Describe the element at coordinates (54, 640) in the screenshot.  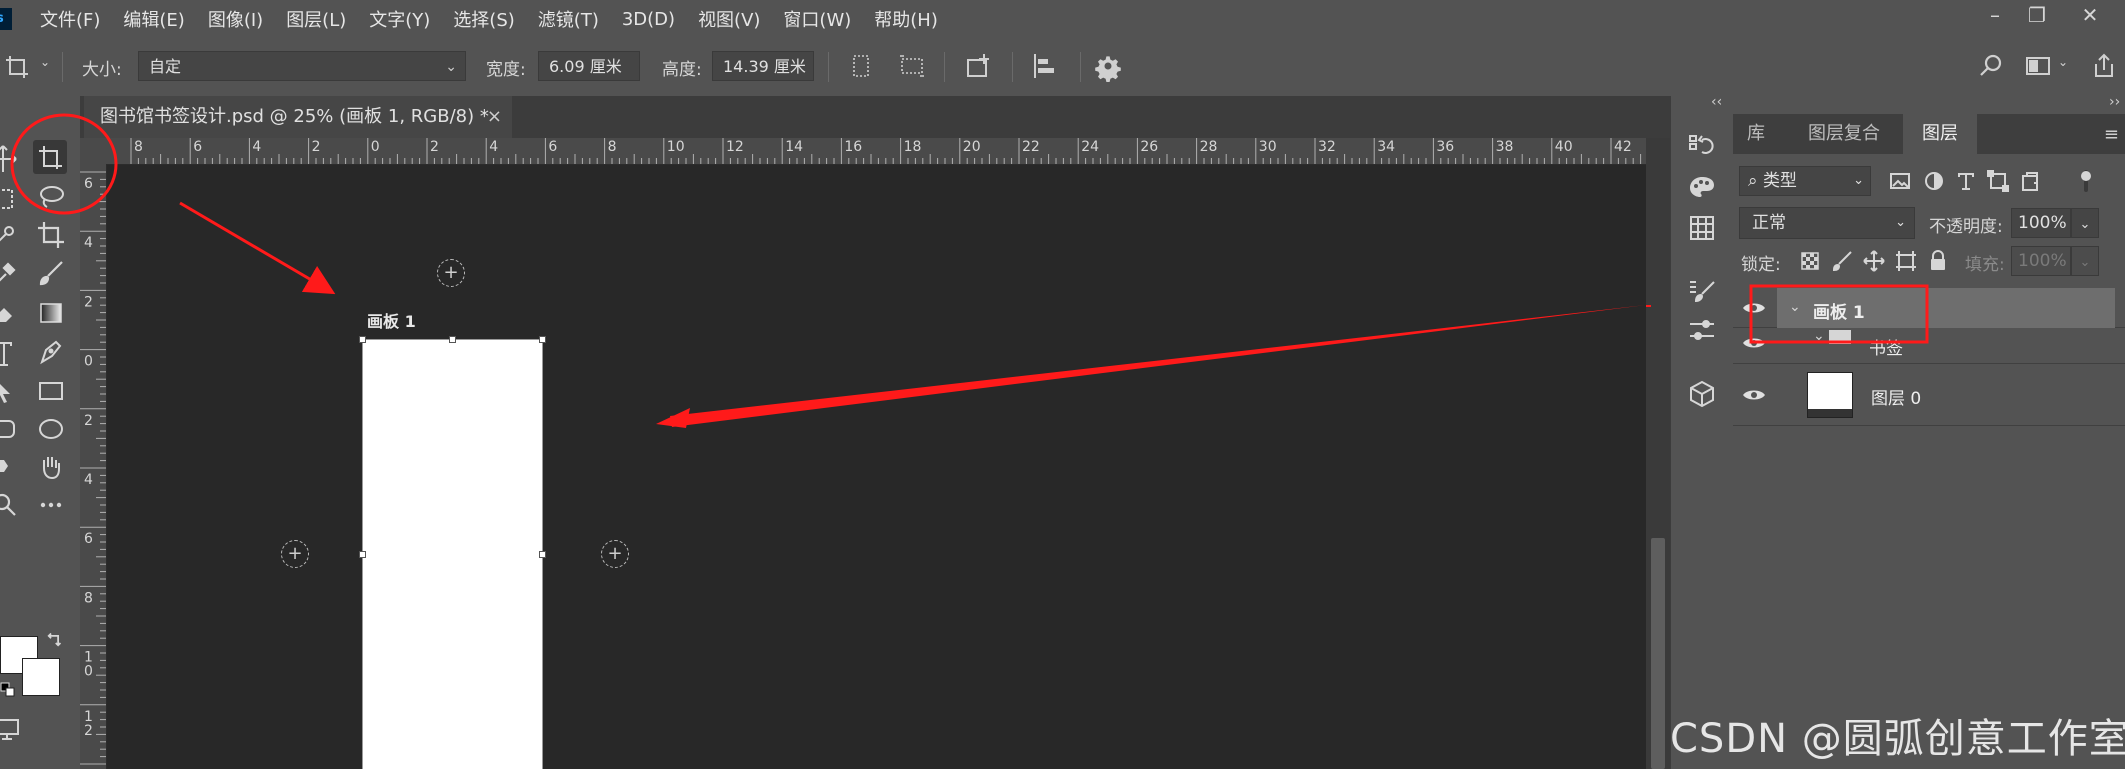
I see `swap-colors-icon` at that location.